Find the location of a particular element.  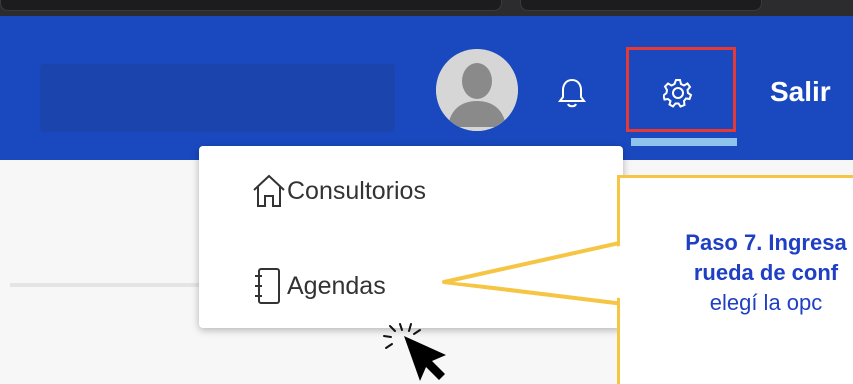

menu-item-consultorios: Consultorios is located at coordinates (399, 191).